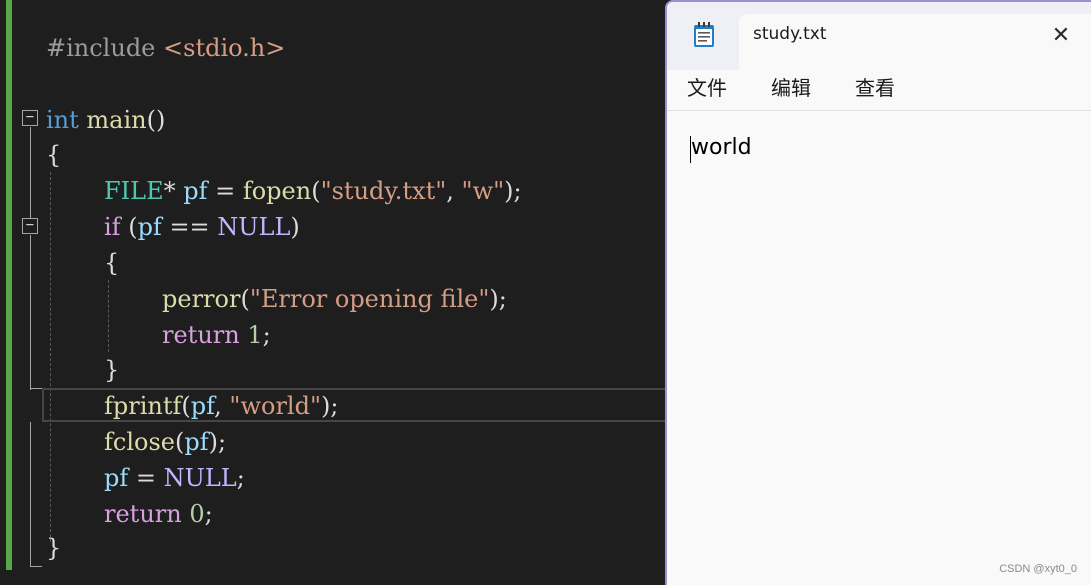  What do you see at coordinates (156, 120) in the screenshot?
I see `punctuation: ()` at bounding box center [156, 120].